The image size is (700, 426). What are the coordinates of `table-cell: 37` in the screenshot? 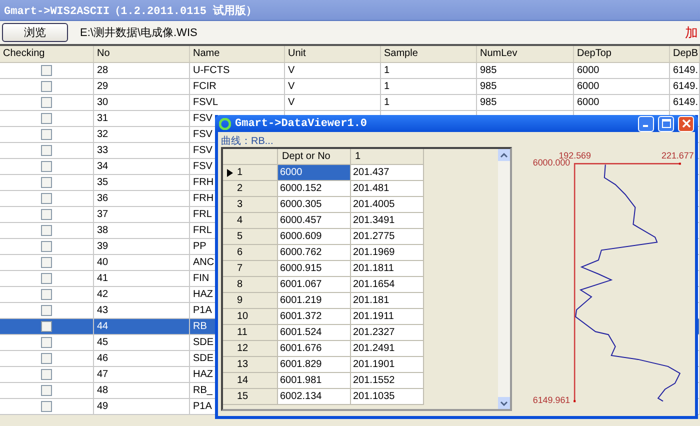 It's located at (142, 214).